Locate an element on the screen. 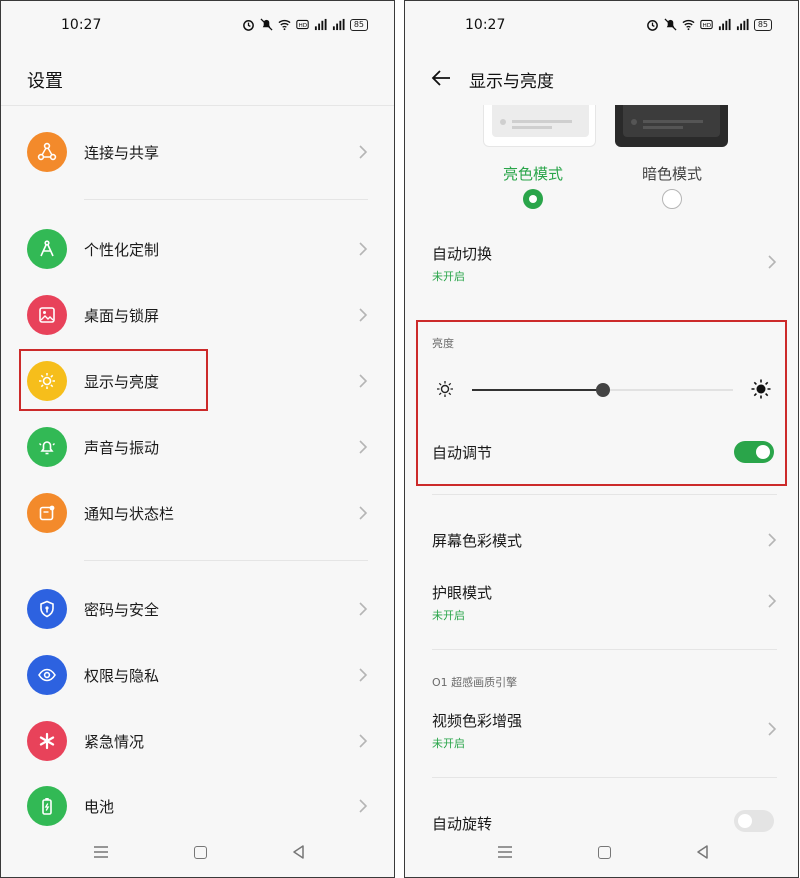 The image size is (800, 878). settings-item-label: 电池 is located at coordinates (99, 806).